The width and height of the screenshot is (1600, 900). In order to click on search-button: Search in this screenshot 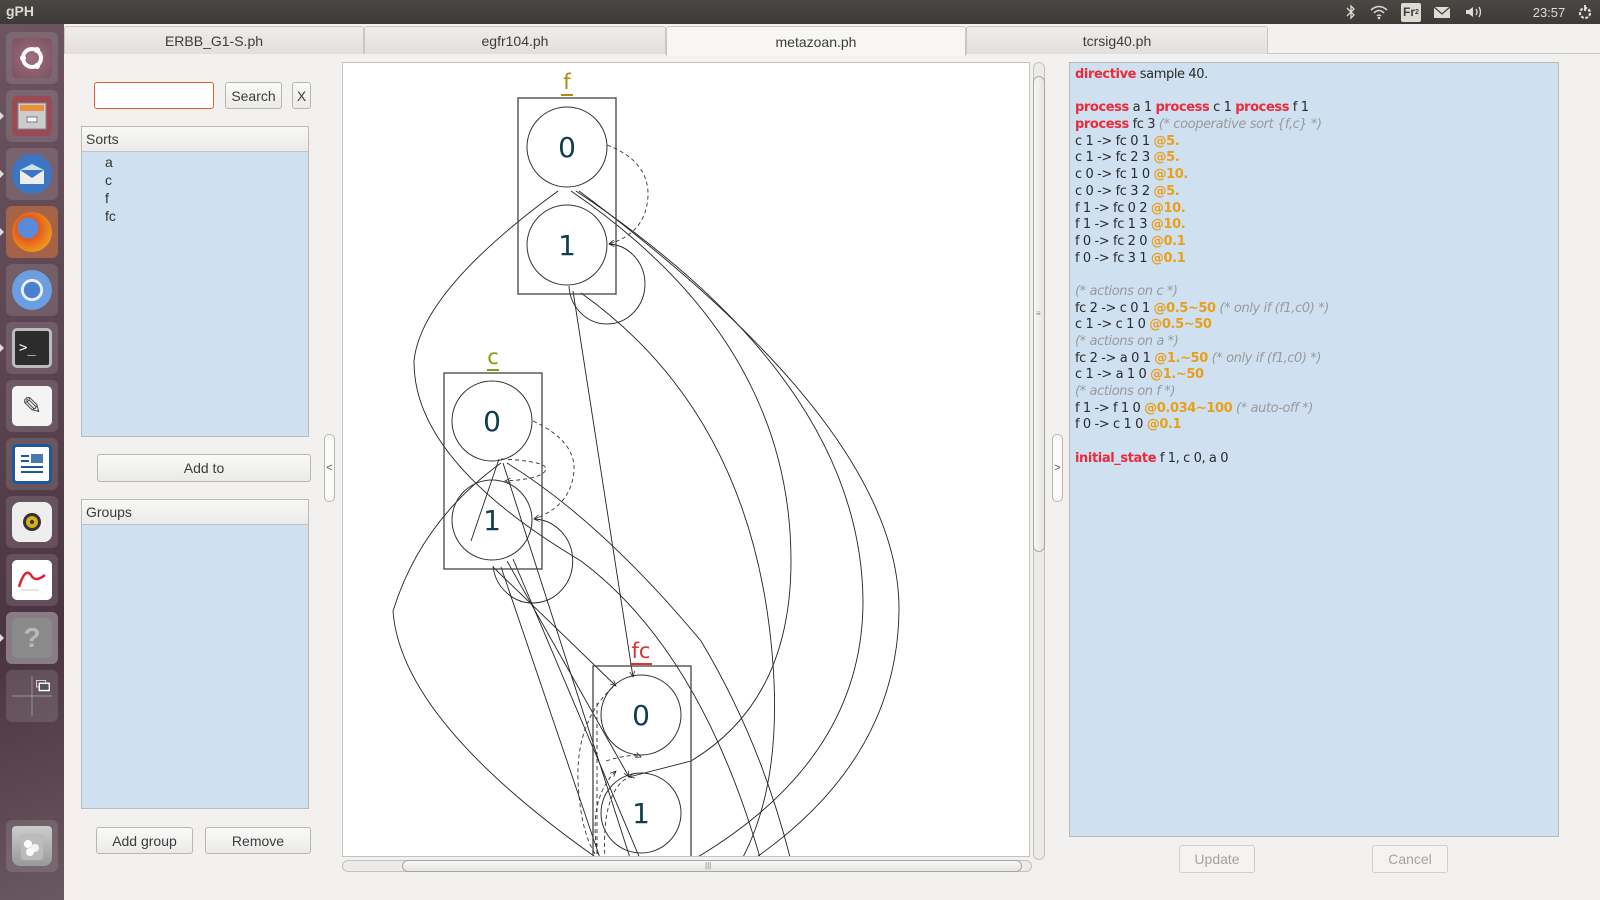, I will do `click(253, 95)`.